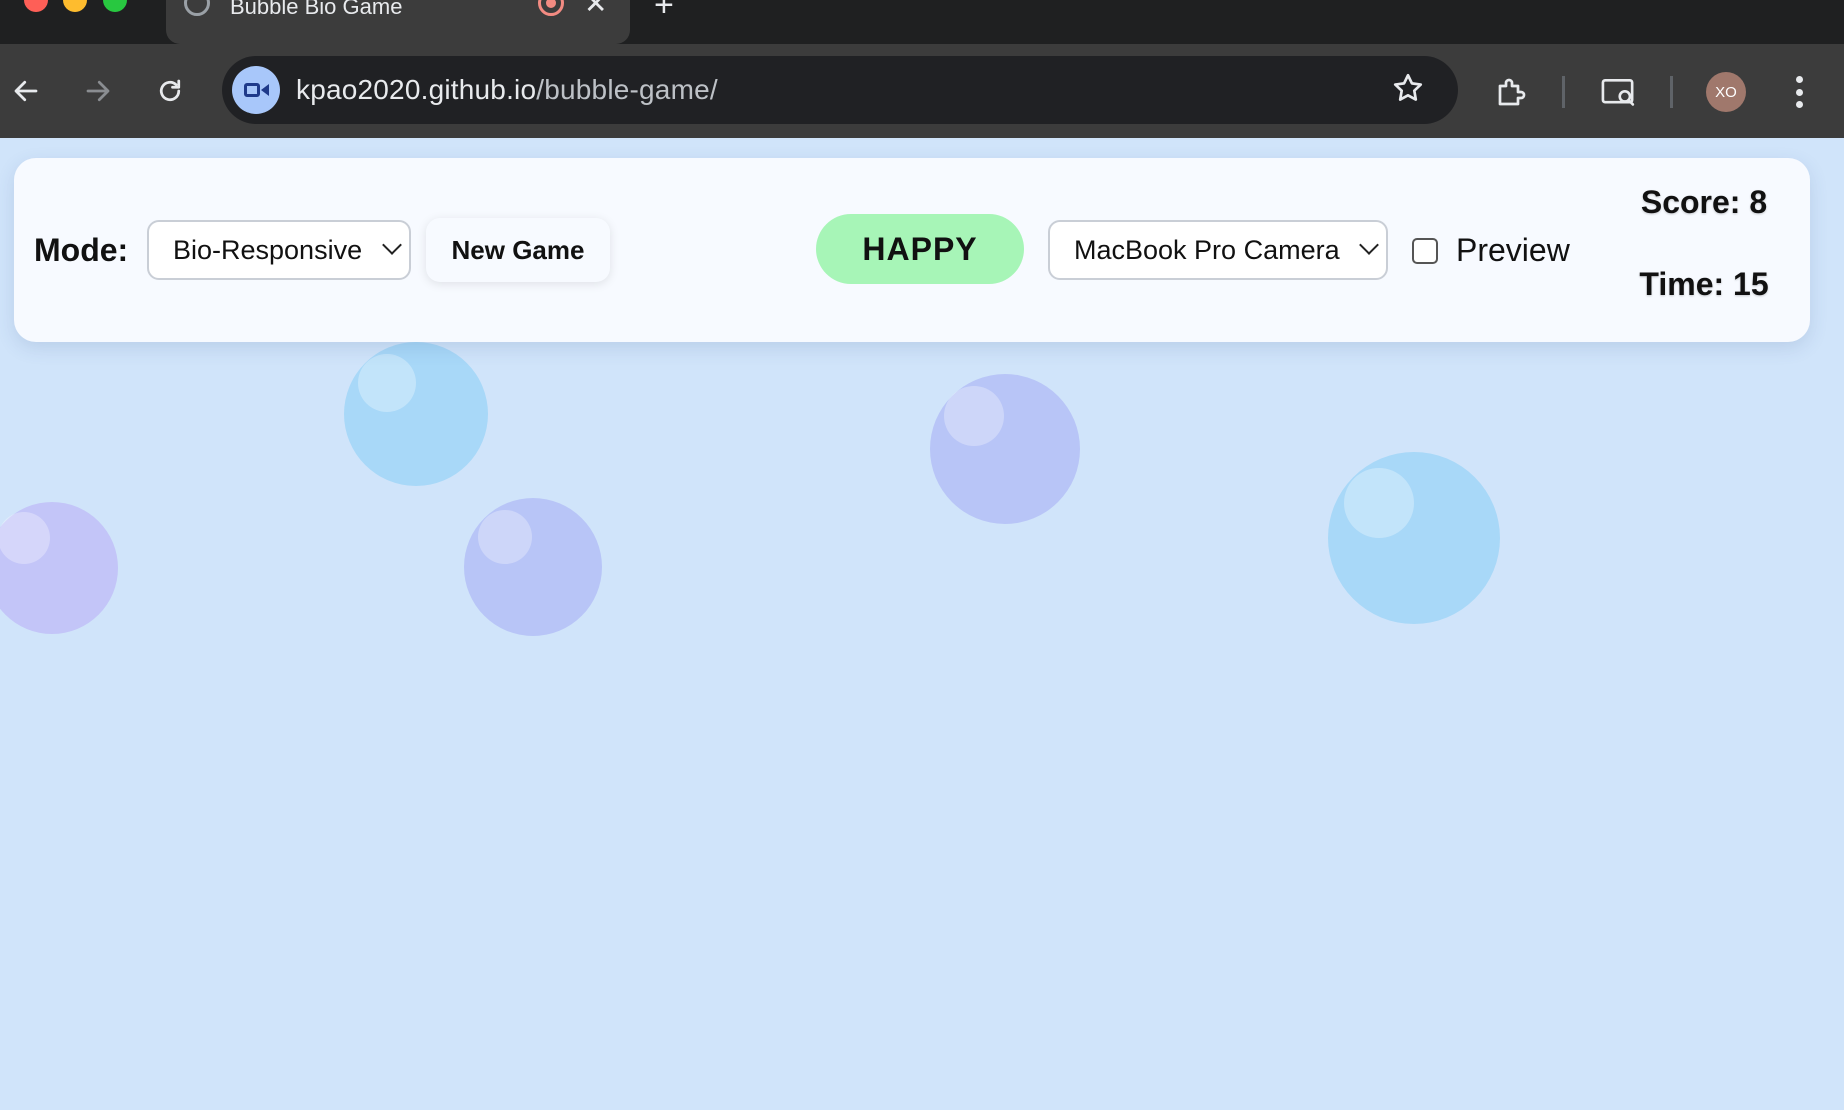  I want to click on forward-button, so click(98, 91).